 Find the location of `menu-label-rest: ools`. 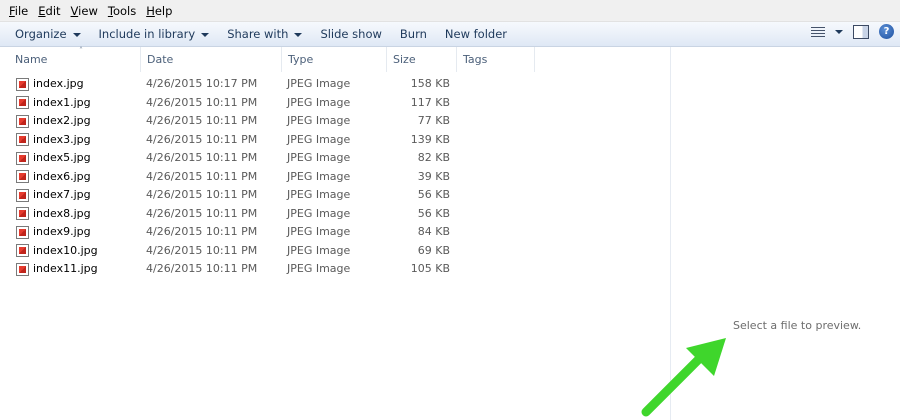

menu-label-rest: ools is located at coordinates (124, 10).